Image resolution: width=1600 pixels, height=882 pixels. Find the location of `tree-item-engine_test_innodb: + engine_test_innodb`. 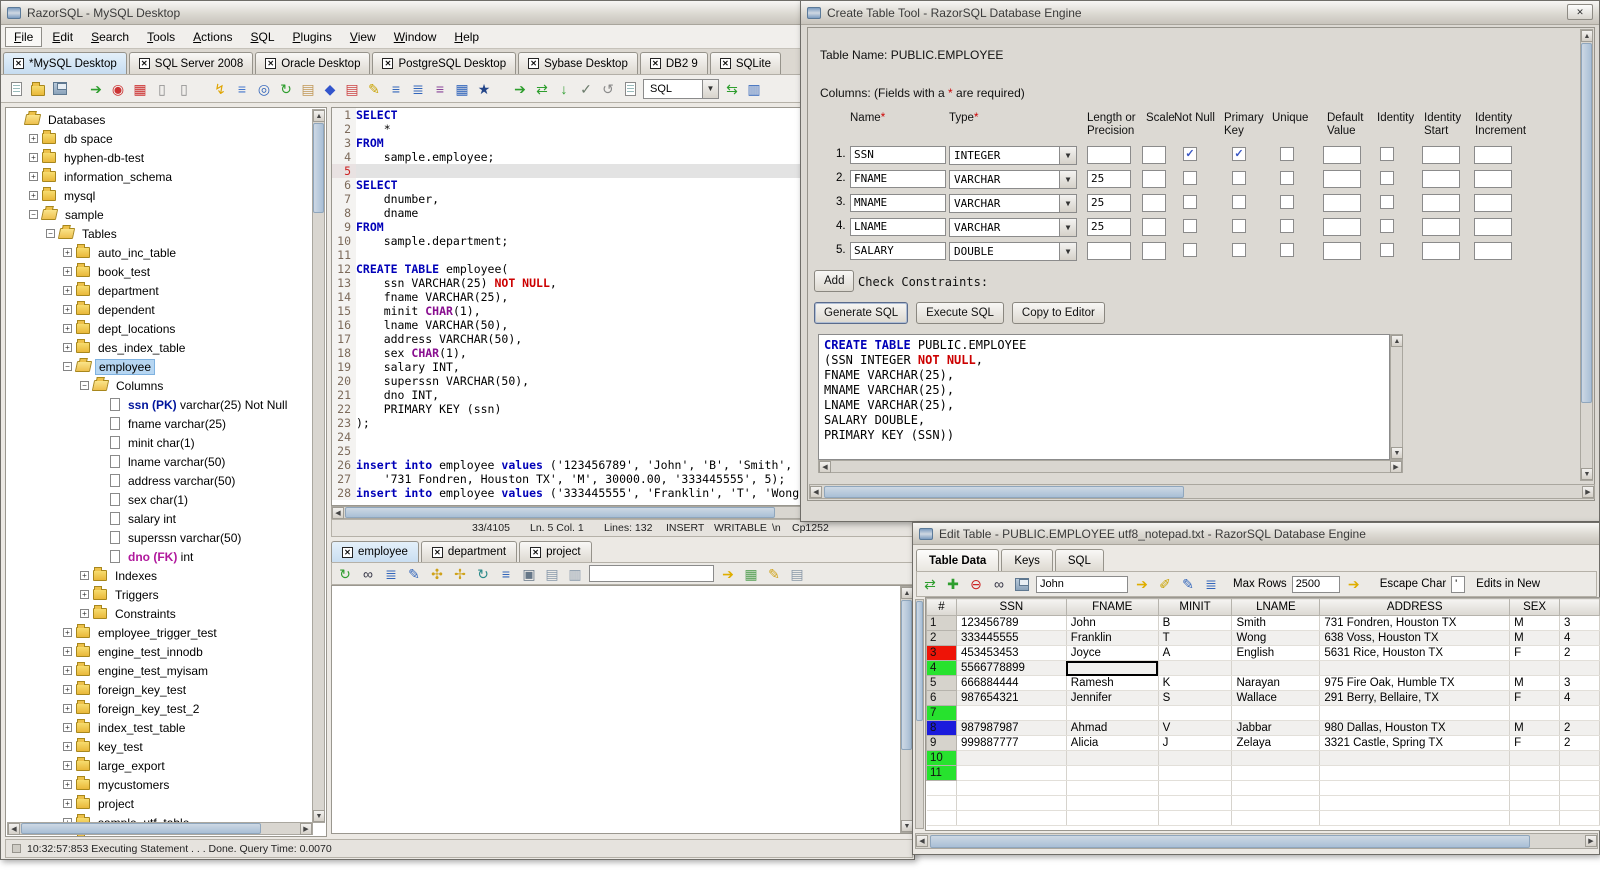

tree-item-engine_test_innodb: + engine_test_innodb is located at coordinates (154, 651).